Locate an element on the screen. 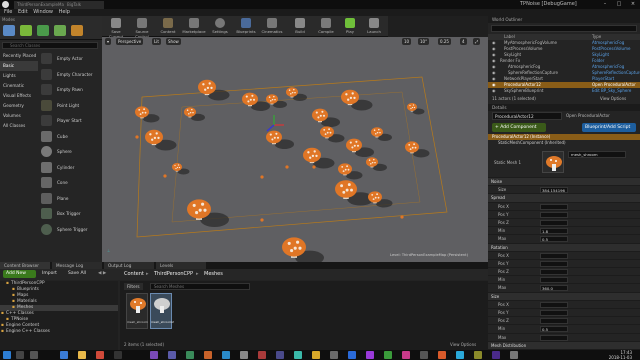 This screenshot has width=640, height=360. level-tab: ThirdPersonExampleMap is located at coordinates (40, 5).